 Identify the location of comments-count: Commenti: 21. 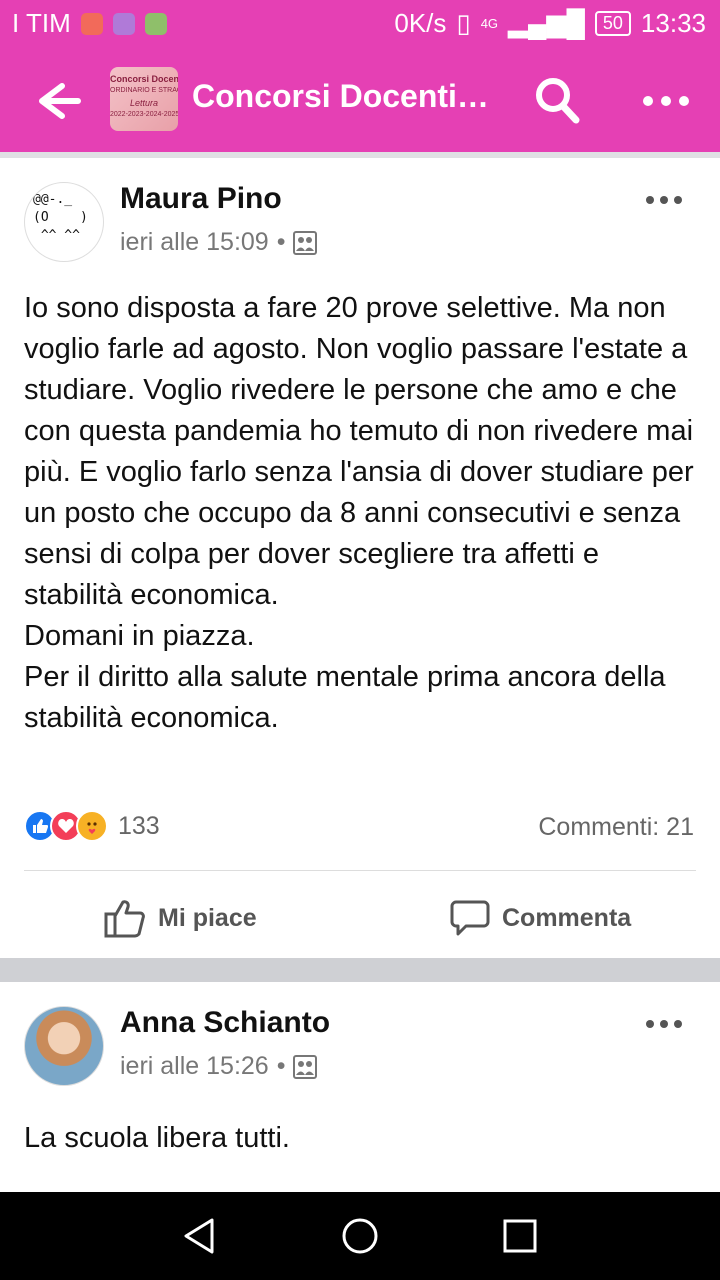
(616, 827).